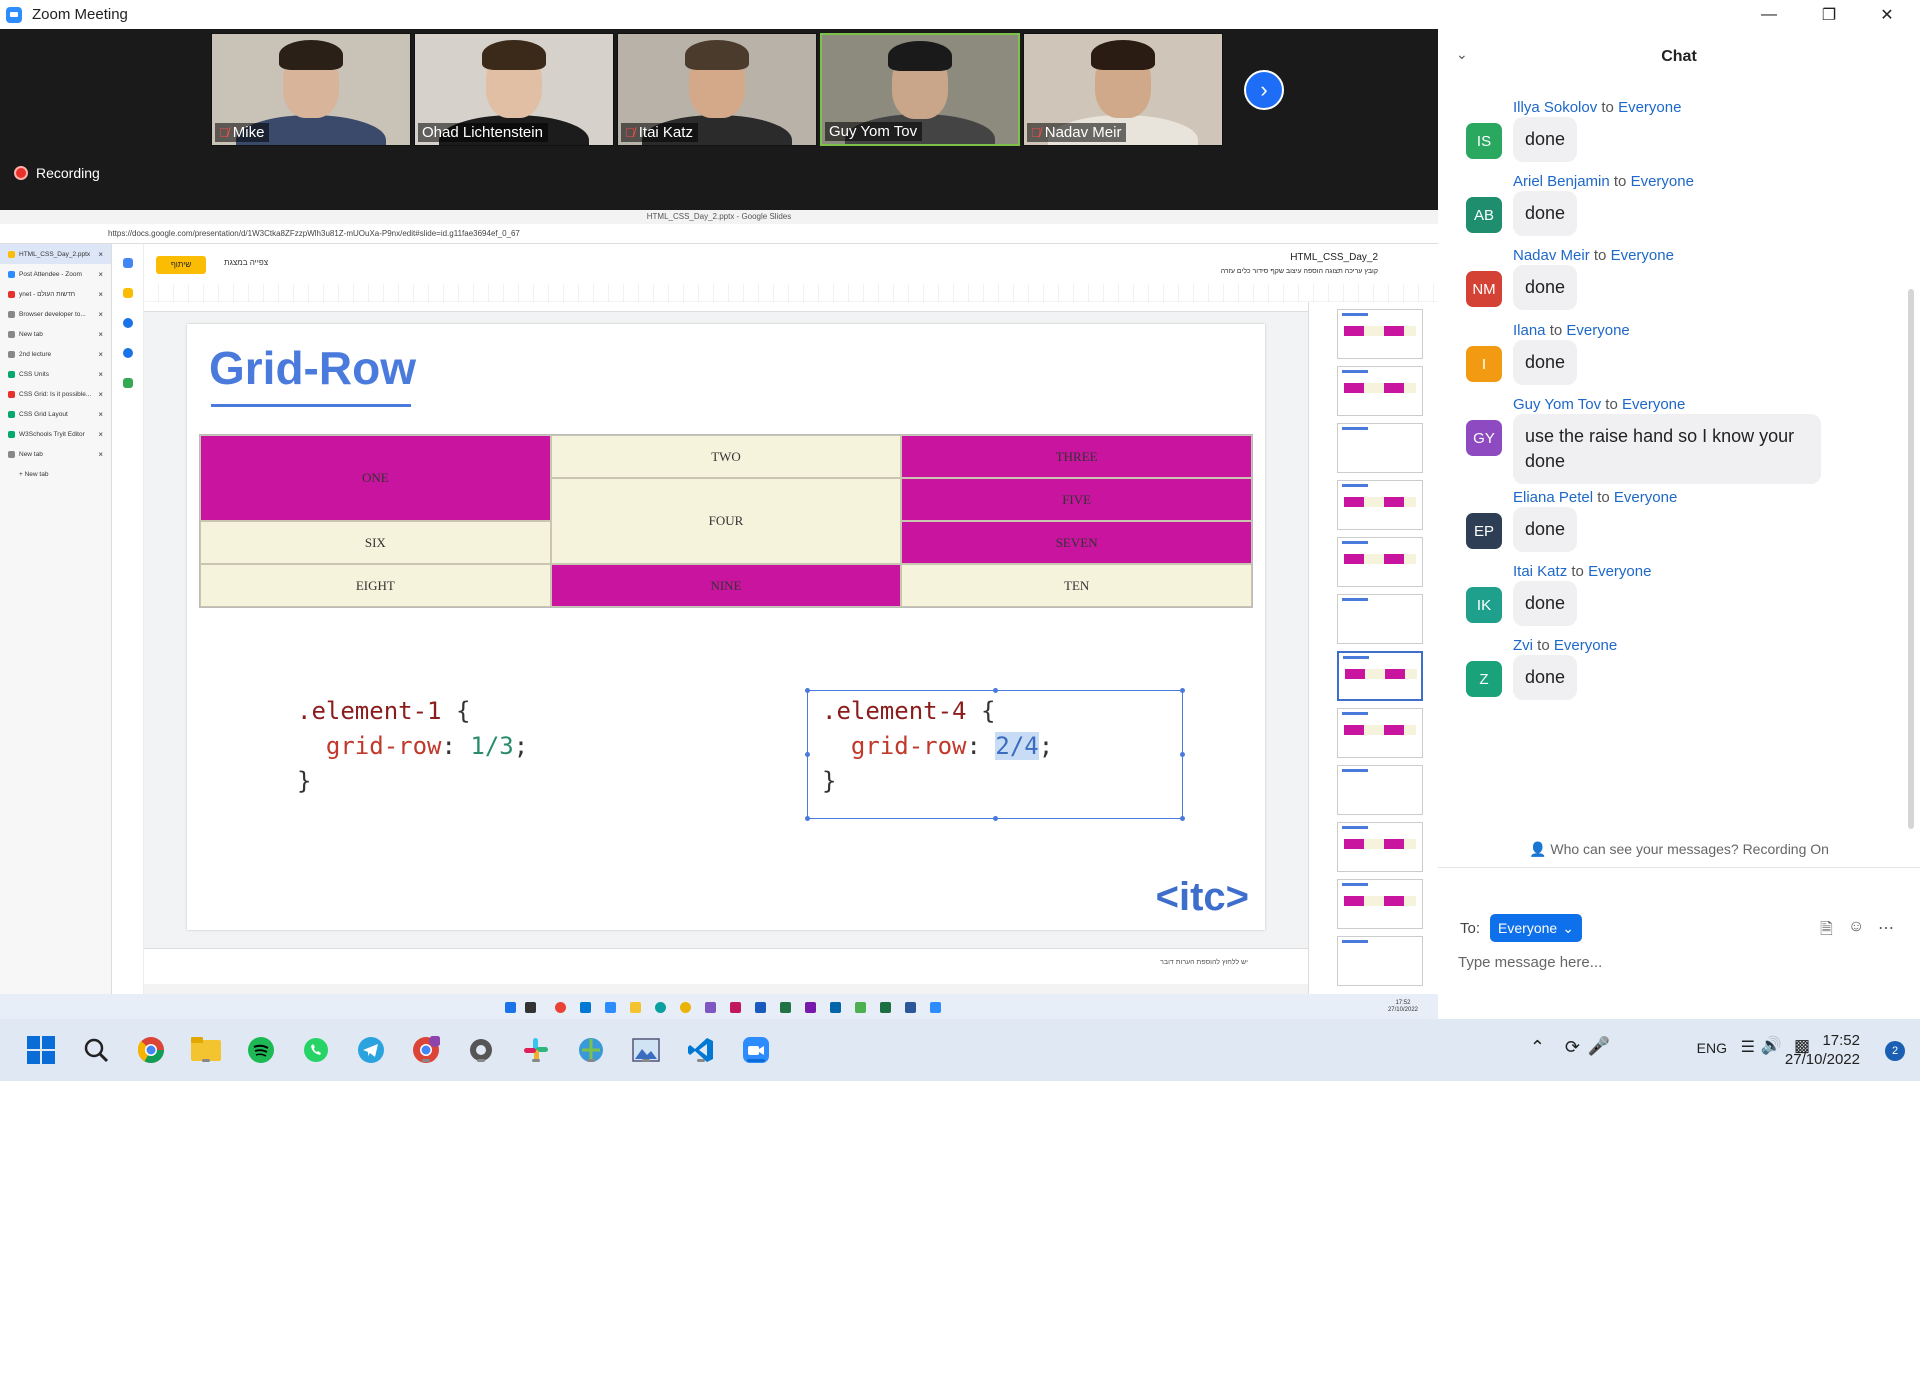 The height and width of the screenshot is (1398, 1920). I want to click on browser-tab: HTML_CSS_Day_2.pptx ×, so click(55, 254).